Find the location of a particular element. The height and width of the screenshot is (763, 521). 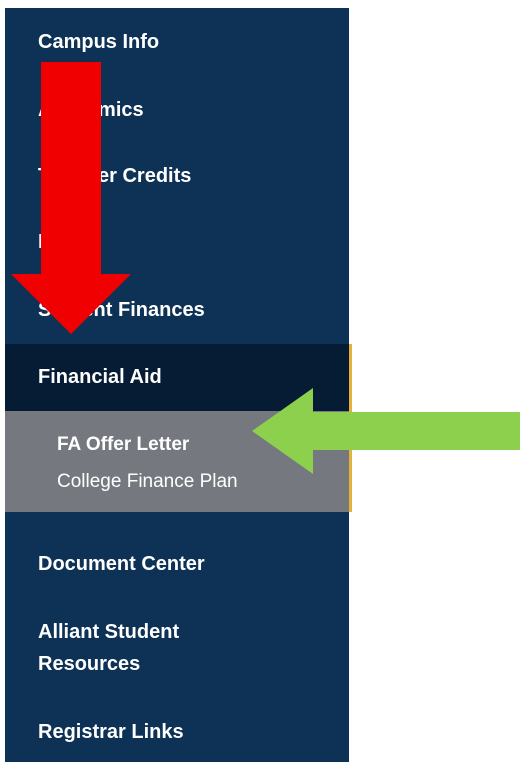

submenu-item-fa-offer-letter: FA Offer Letter is located at coordinates (123, 445).